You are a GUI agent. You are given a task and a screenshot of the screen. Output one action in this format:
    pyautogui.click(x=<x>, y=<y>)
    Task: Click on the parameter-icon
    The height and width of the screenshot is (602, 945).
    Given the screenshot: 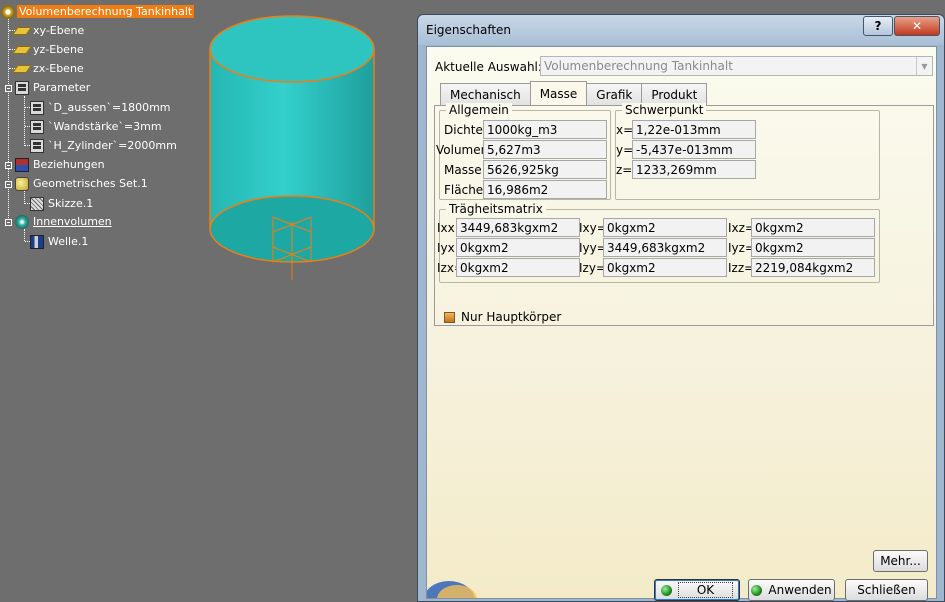 What is the action you would take?
    pyautogui.click(x=22, y=87)
    